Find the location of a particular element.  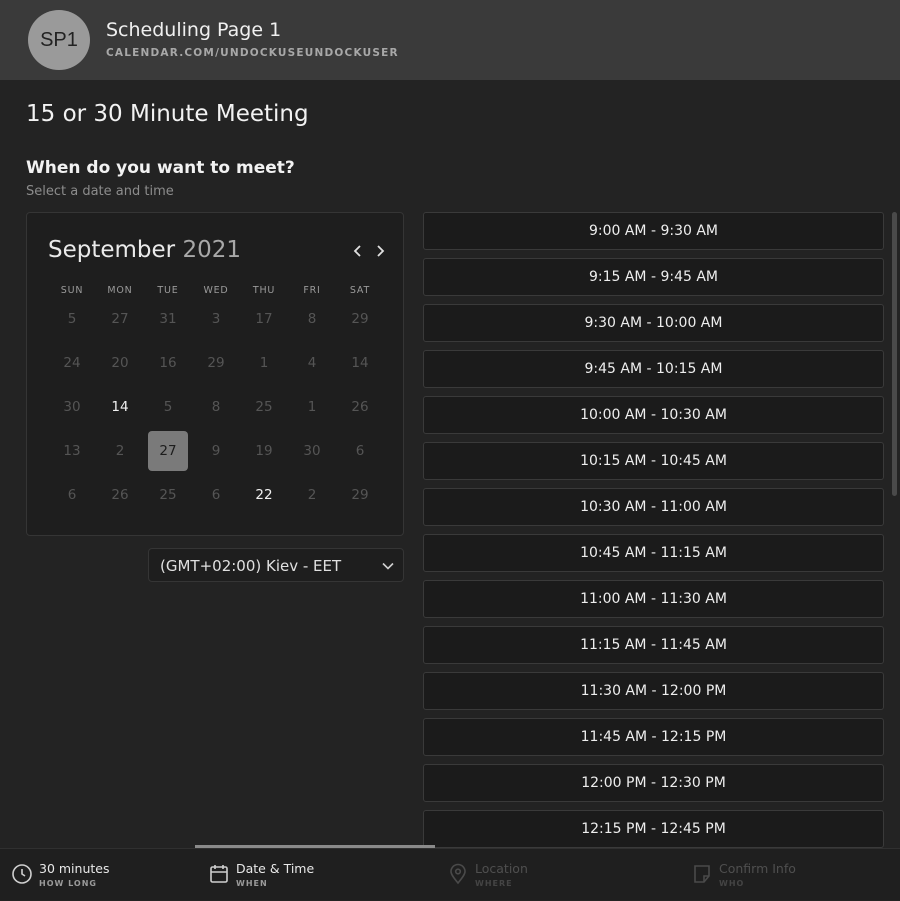

calendar-day-unavailable: 17 is located at coordinates (264, 319).